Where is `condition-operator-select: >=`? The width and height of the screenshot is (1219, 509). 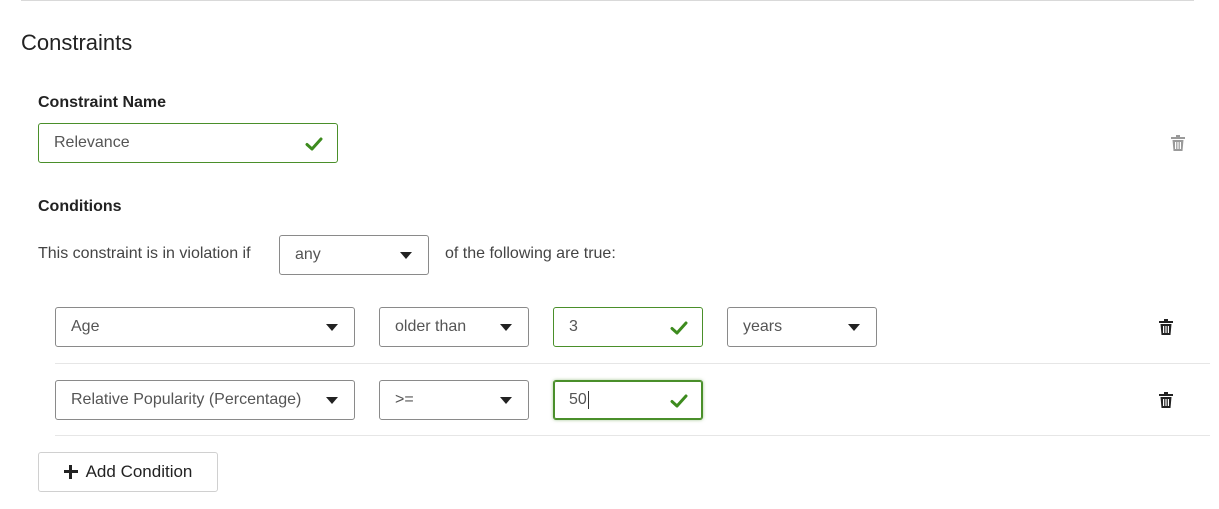 condition-operator-select: >= is located at coordinates (454, 400).